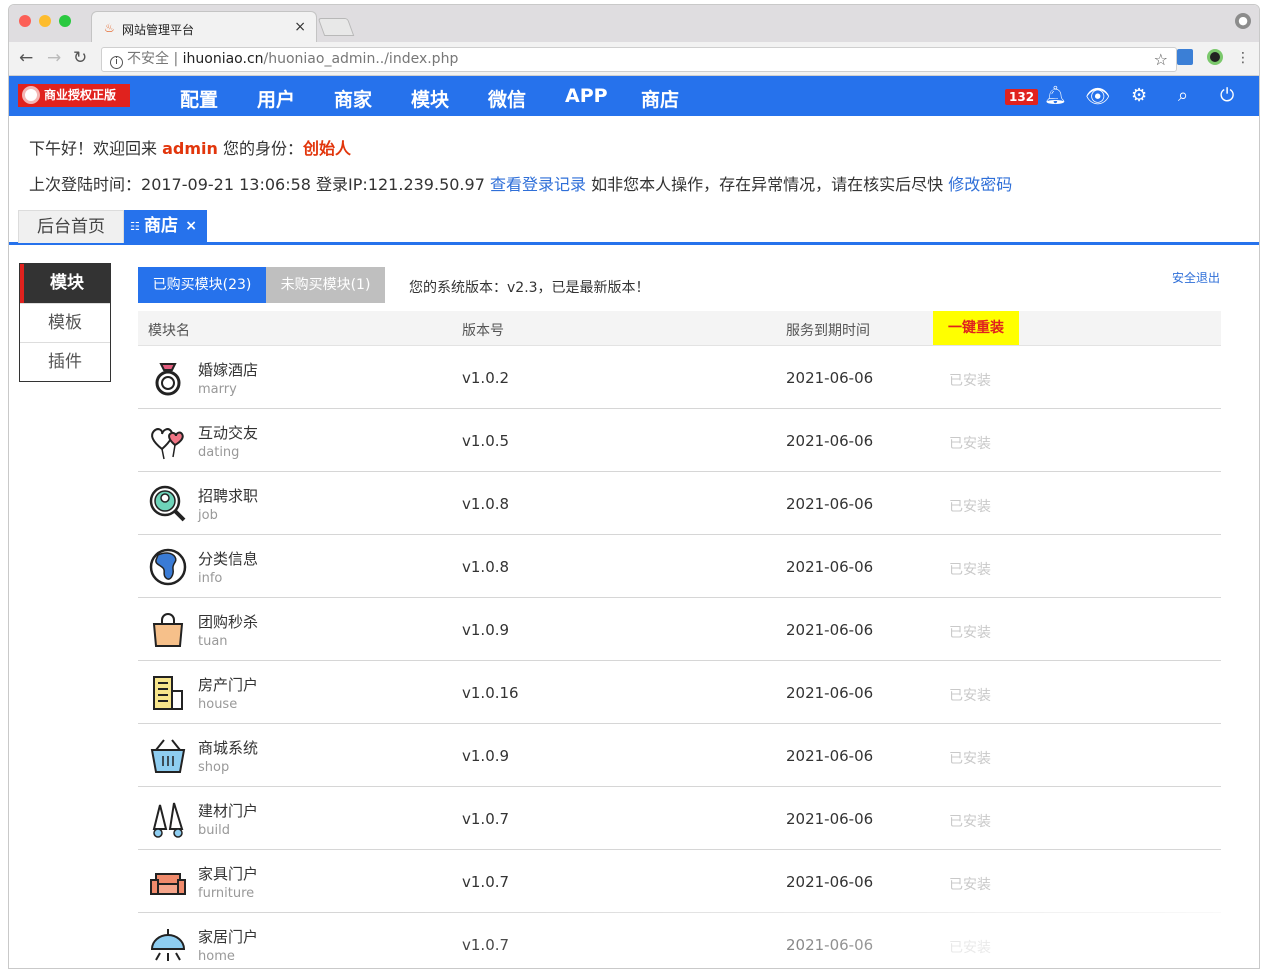 This screenshot has width=1267, height=969. Describe the element at coordinates (828, 331) in the screenshot. I see `column-expire: 服务到期时间` at that location.